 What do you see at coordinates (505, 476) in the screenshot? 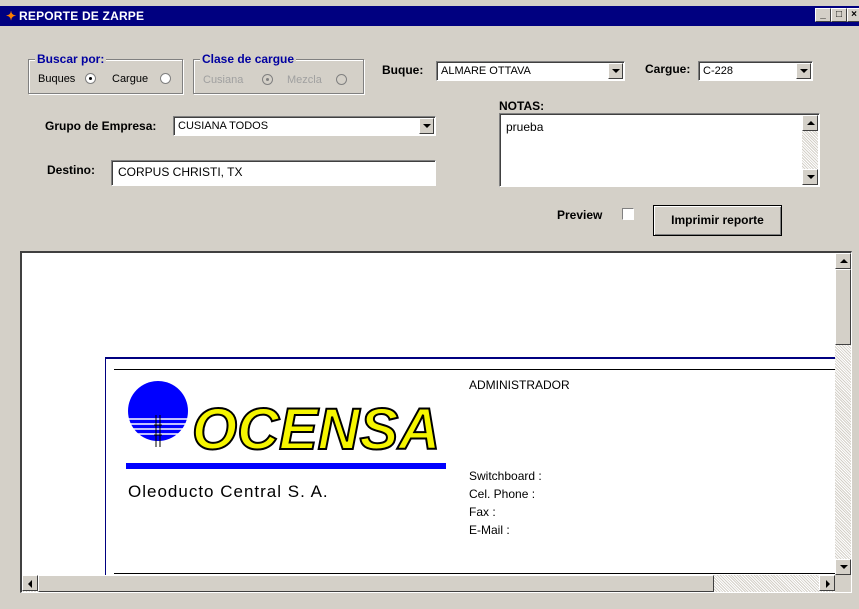
I see `contact-field: Switchboard :` at bounding box center [505, 476].